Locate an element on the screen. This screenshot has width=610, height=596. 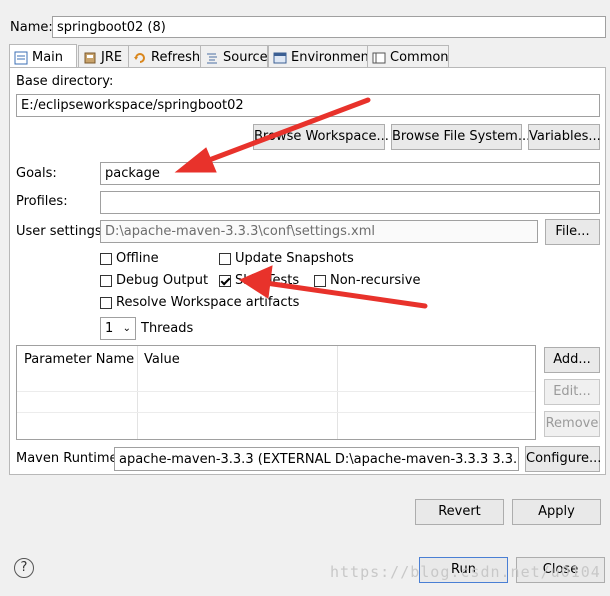
resolve-workspace-checkbox is located at coordinates (106, 303).